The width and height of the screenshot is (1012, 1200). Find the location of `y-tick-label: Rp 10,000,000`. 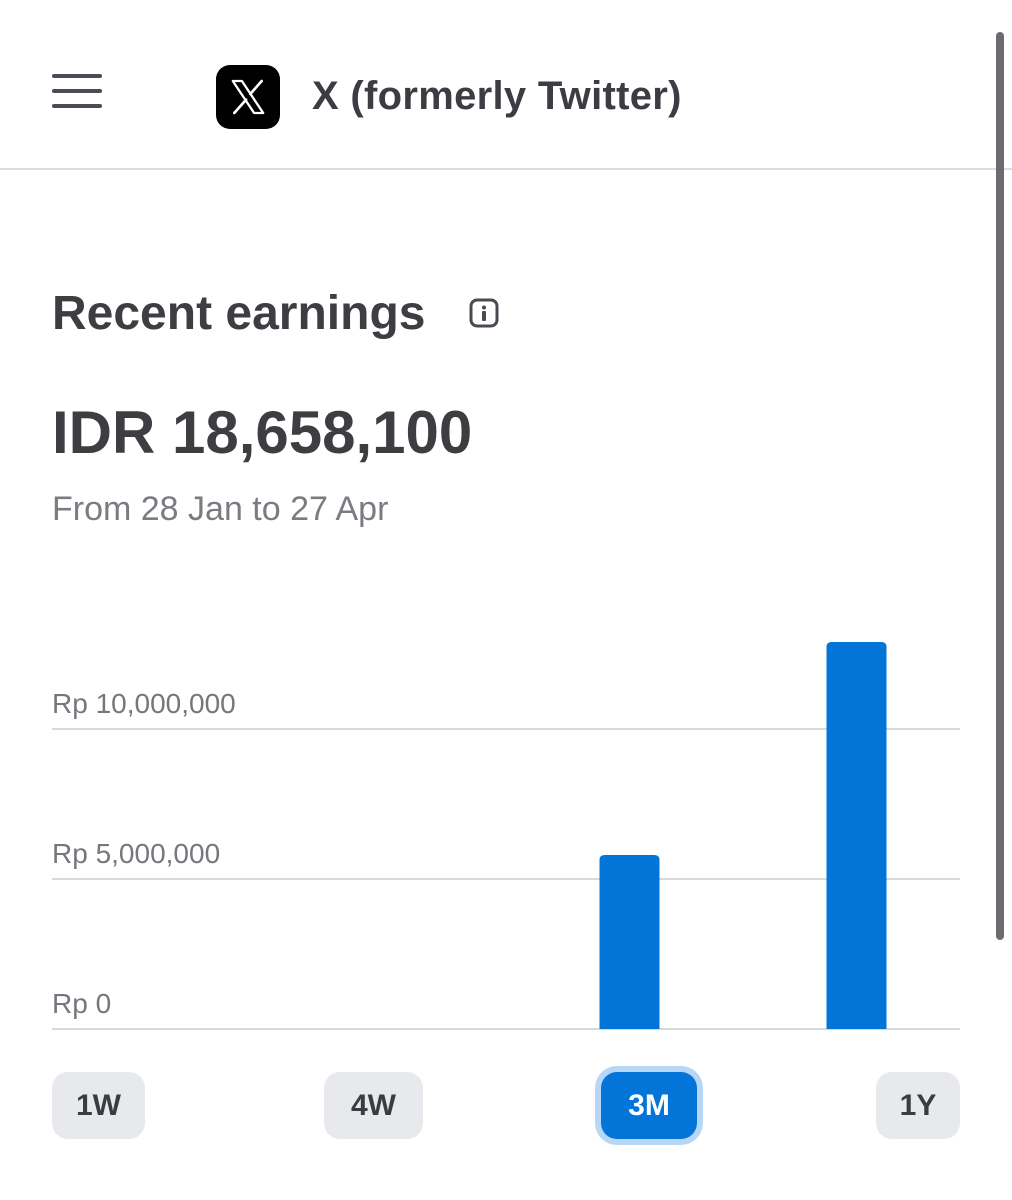

y-tick-label: Rp 10,000,000 is located at coordinates (144, 703).